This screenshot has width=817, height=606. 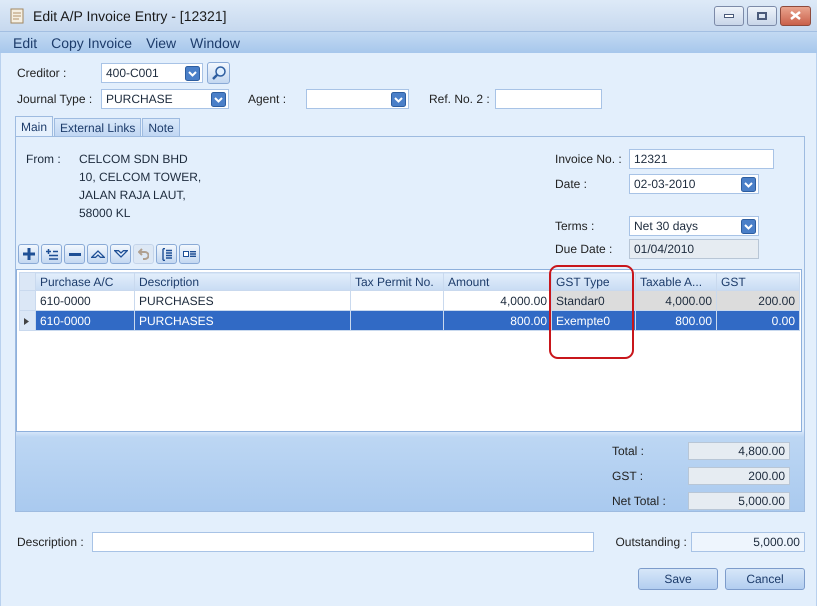 I want to click on window-title: Edit A/P Invoice Entry - [12321], so click(x=130, y=16).